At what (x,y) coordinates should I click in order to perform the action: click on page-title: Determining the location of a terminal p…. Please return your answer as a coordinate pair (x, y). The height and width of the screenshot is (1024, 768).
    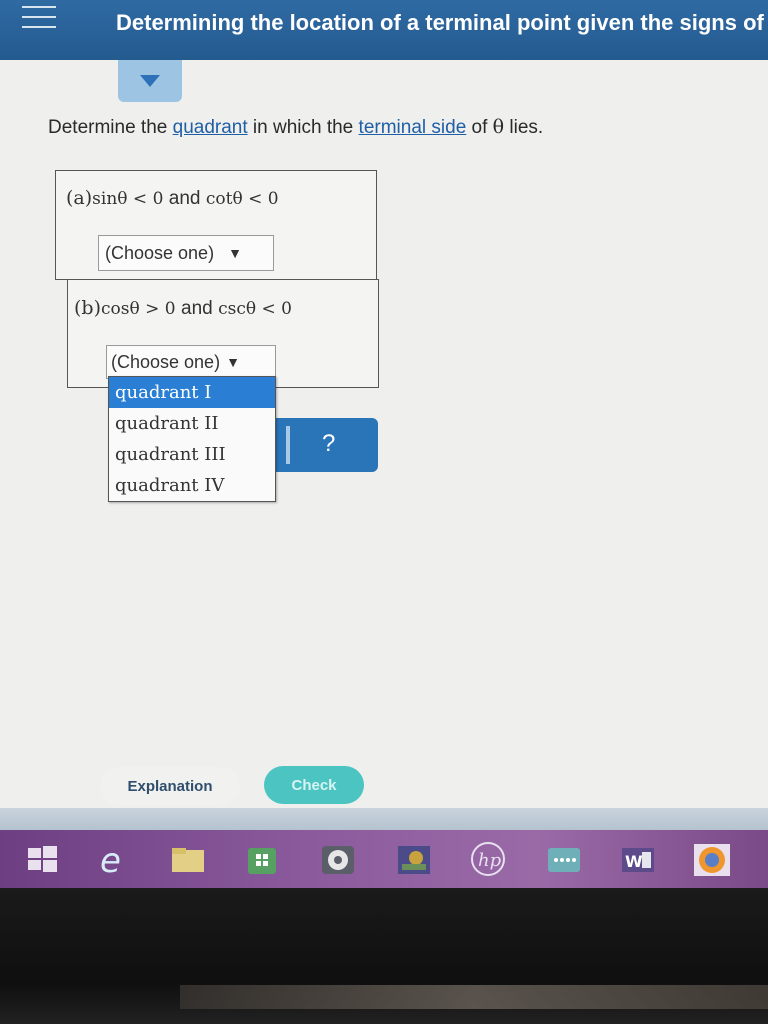
    Looking at the image, I should click on (440, 22).